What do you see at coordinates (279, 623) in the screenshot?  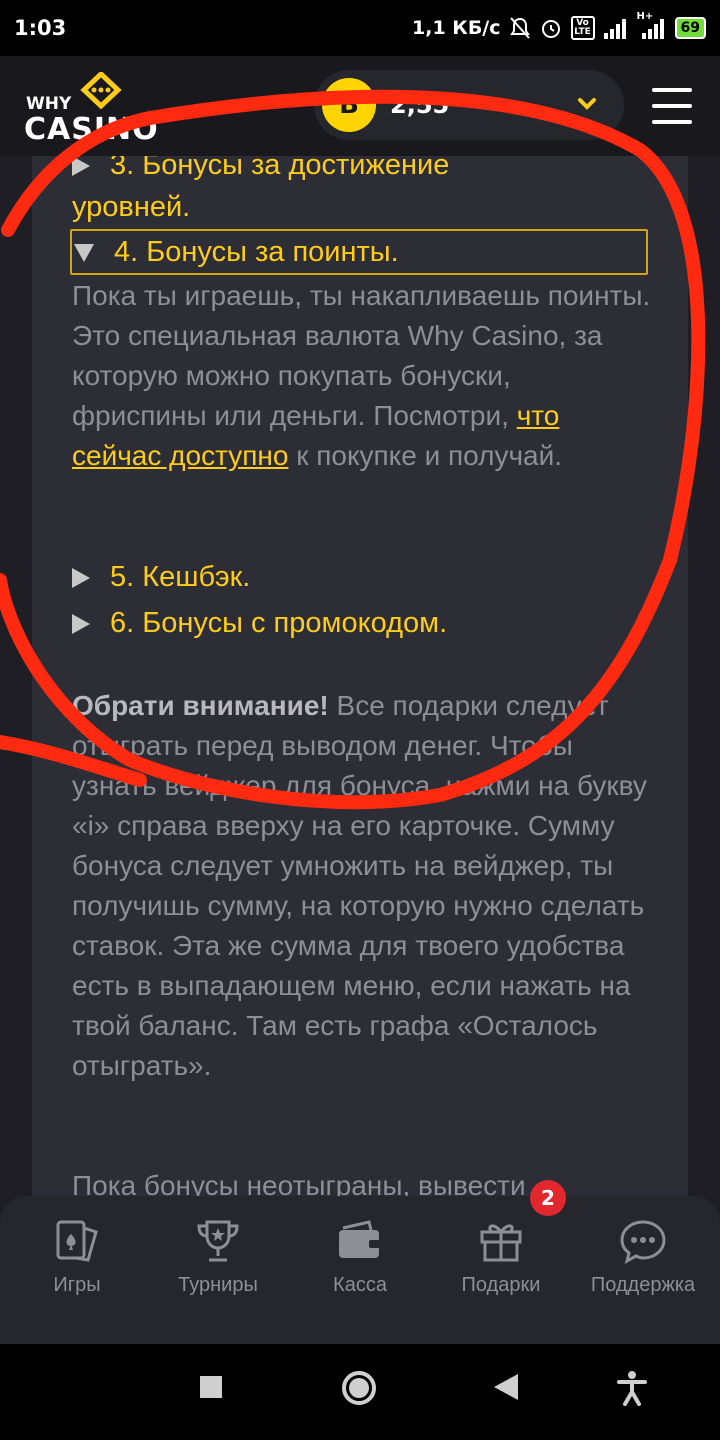 I see `item6-title: 6. Бонусы с промокодом.` at bounding box center [279, 623].